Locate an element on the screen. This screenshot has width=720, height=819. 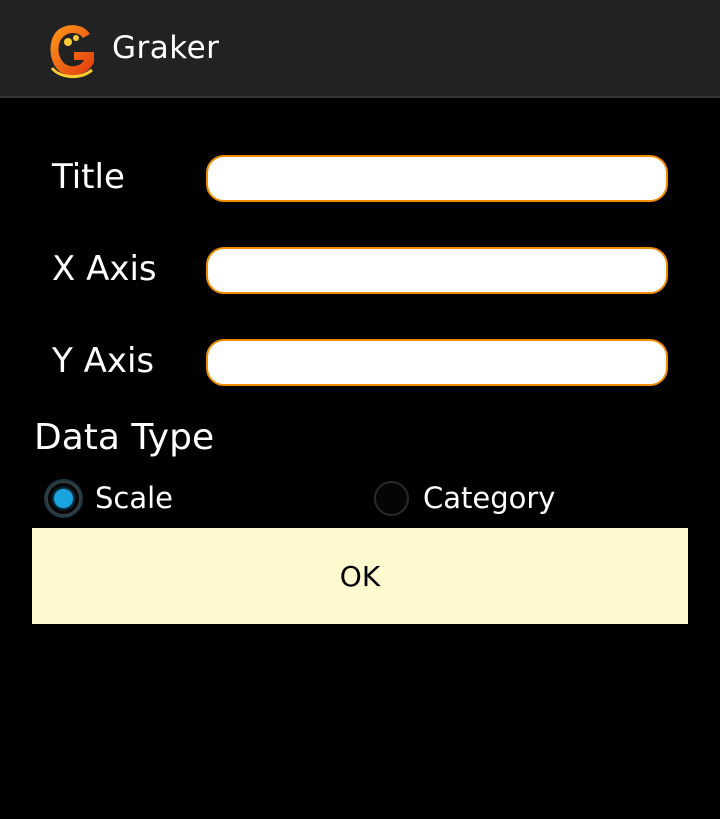
radio-scale: Scale is located at coordinates (109, 498).